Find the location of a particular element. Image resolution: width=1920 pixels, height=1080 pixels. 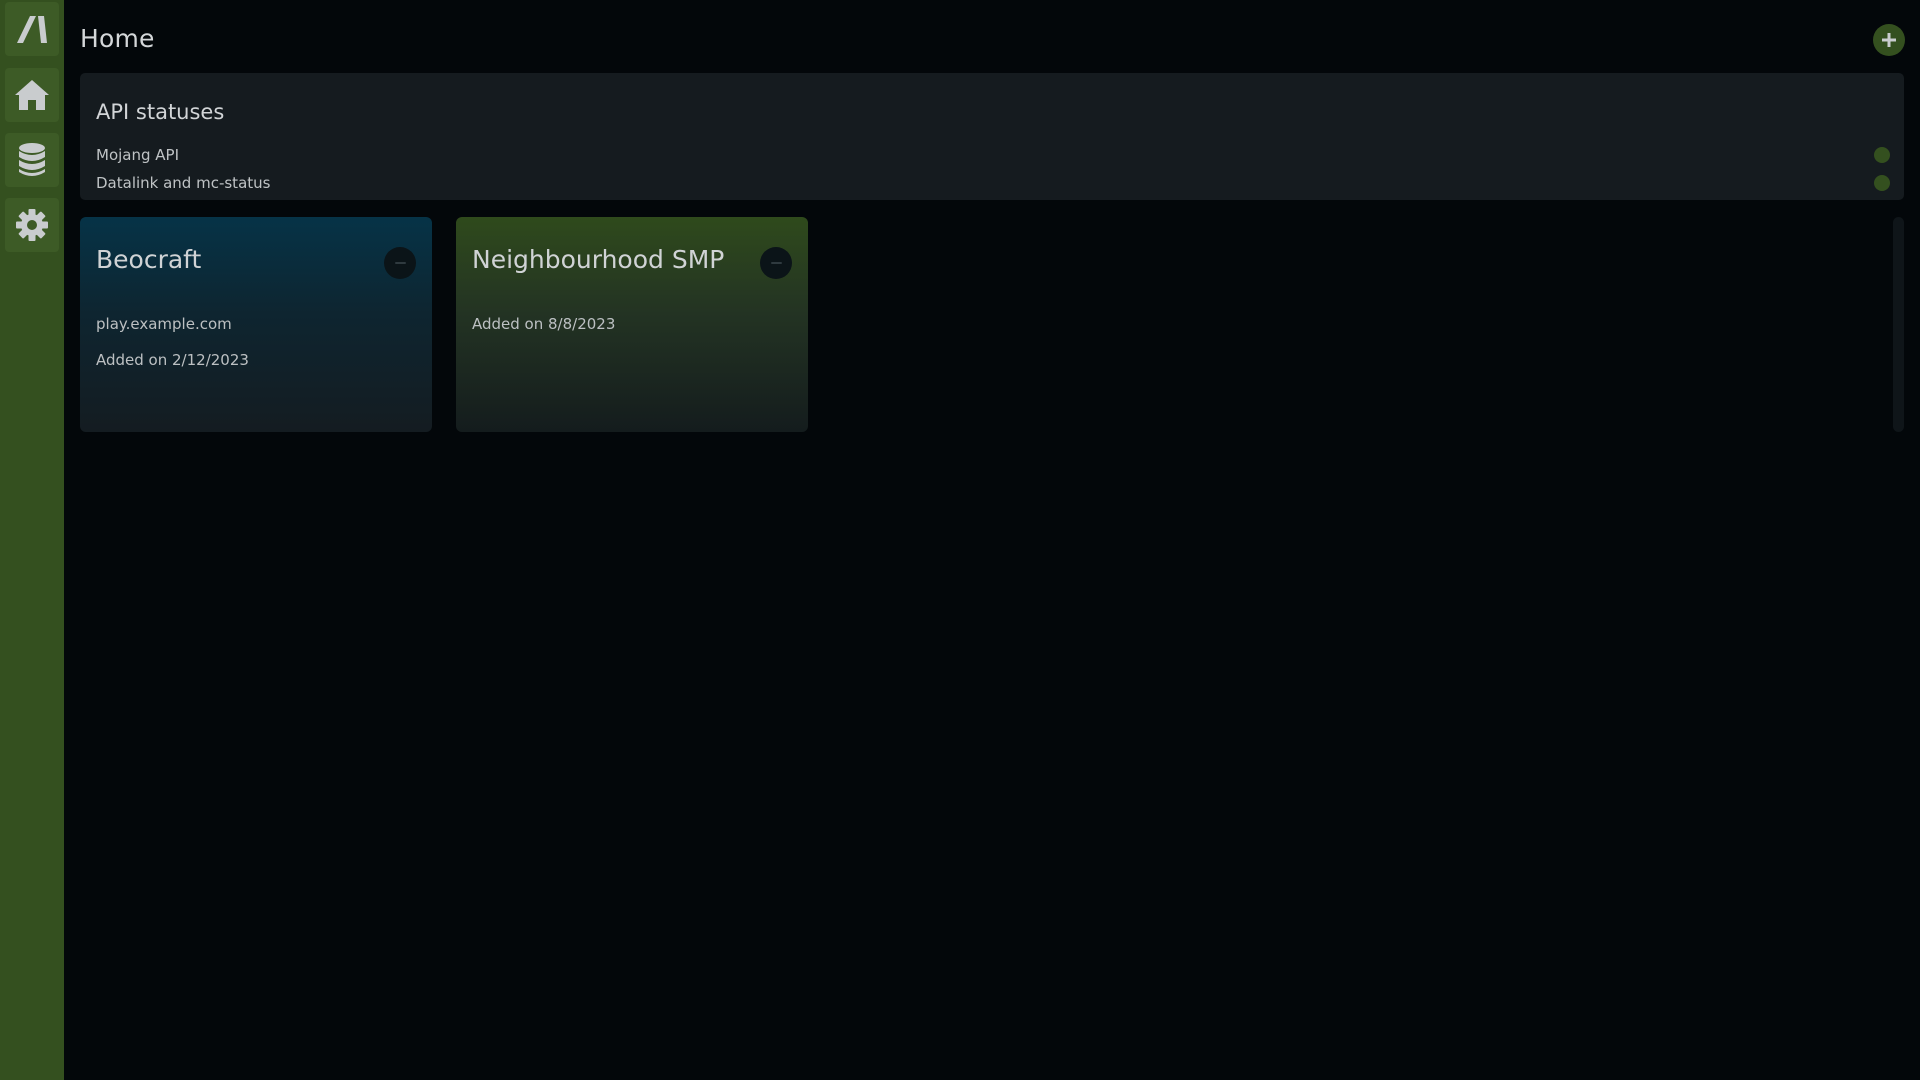

server-added-date: Added on 8/8/2023 is located at coordinates (544, 324).